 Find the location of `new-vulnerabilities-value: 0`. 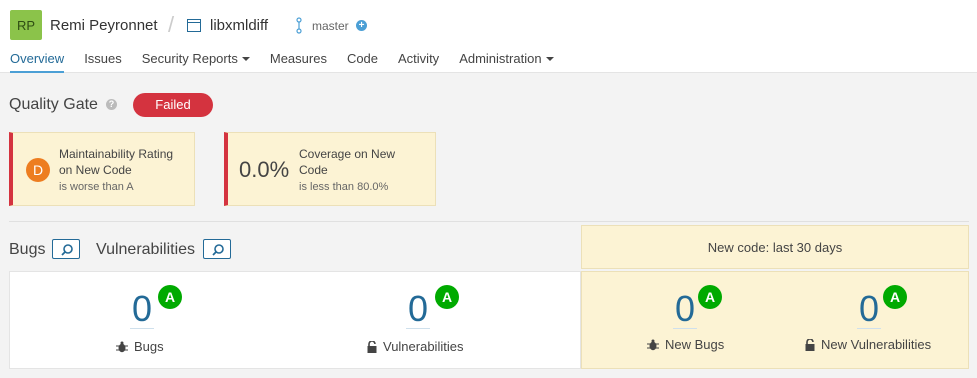

new-vulnerabilities-value: 0 is located at coordinates (869, 309).